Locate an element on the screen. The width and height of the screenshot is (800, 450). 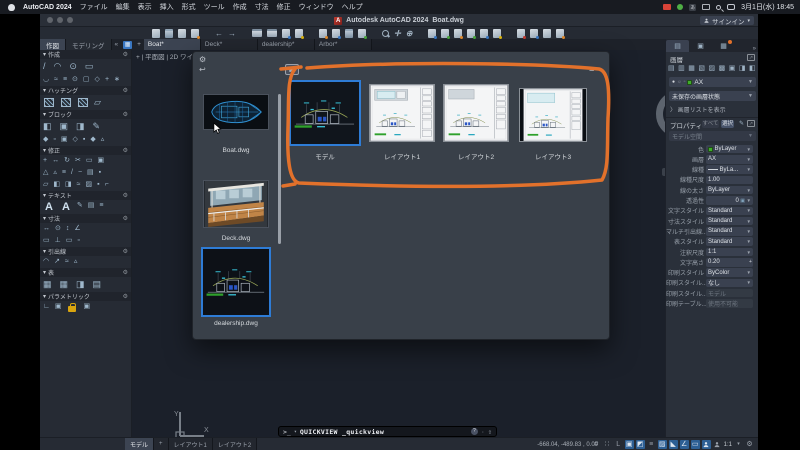
screen-recording-icon is located at coordinates (667, 7).